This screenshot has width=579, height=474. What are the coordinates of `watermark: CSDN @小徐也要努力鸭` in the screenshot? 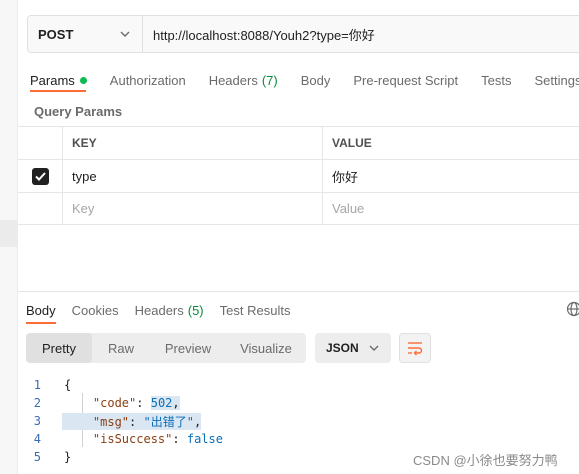 It's located at (485, 460).